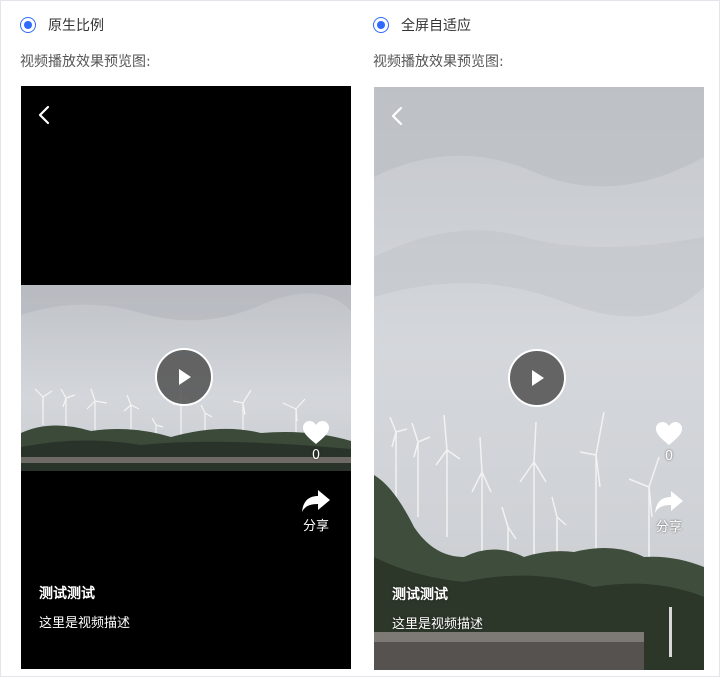 The image size is (720, 677). I want to click on radio-native-ratio: 原生比例, so click(62, 25).